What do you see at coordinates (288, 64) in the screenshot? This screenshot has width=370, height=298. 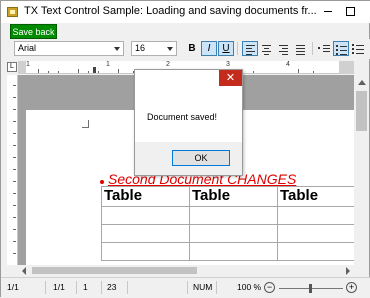 I see `ruler-label: 4` at bounding box center [288, 64].